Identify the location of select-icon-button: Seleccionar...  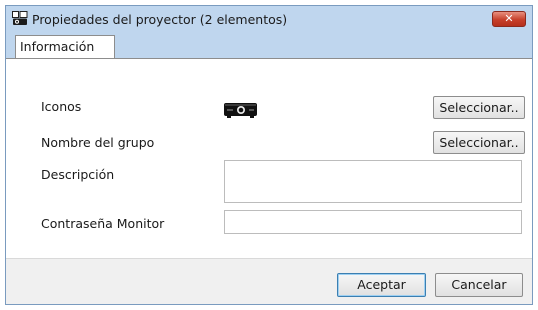
(479, 107).